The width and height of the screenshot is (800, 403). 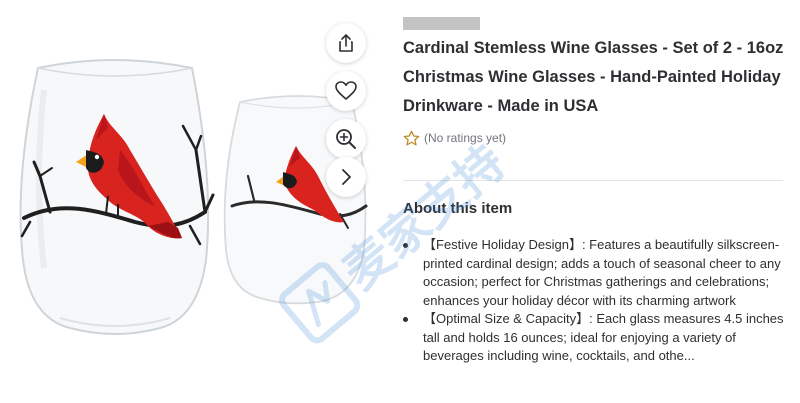 I want to click on seller-name-redacted, so click(x=441, y=23).